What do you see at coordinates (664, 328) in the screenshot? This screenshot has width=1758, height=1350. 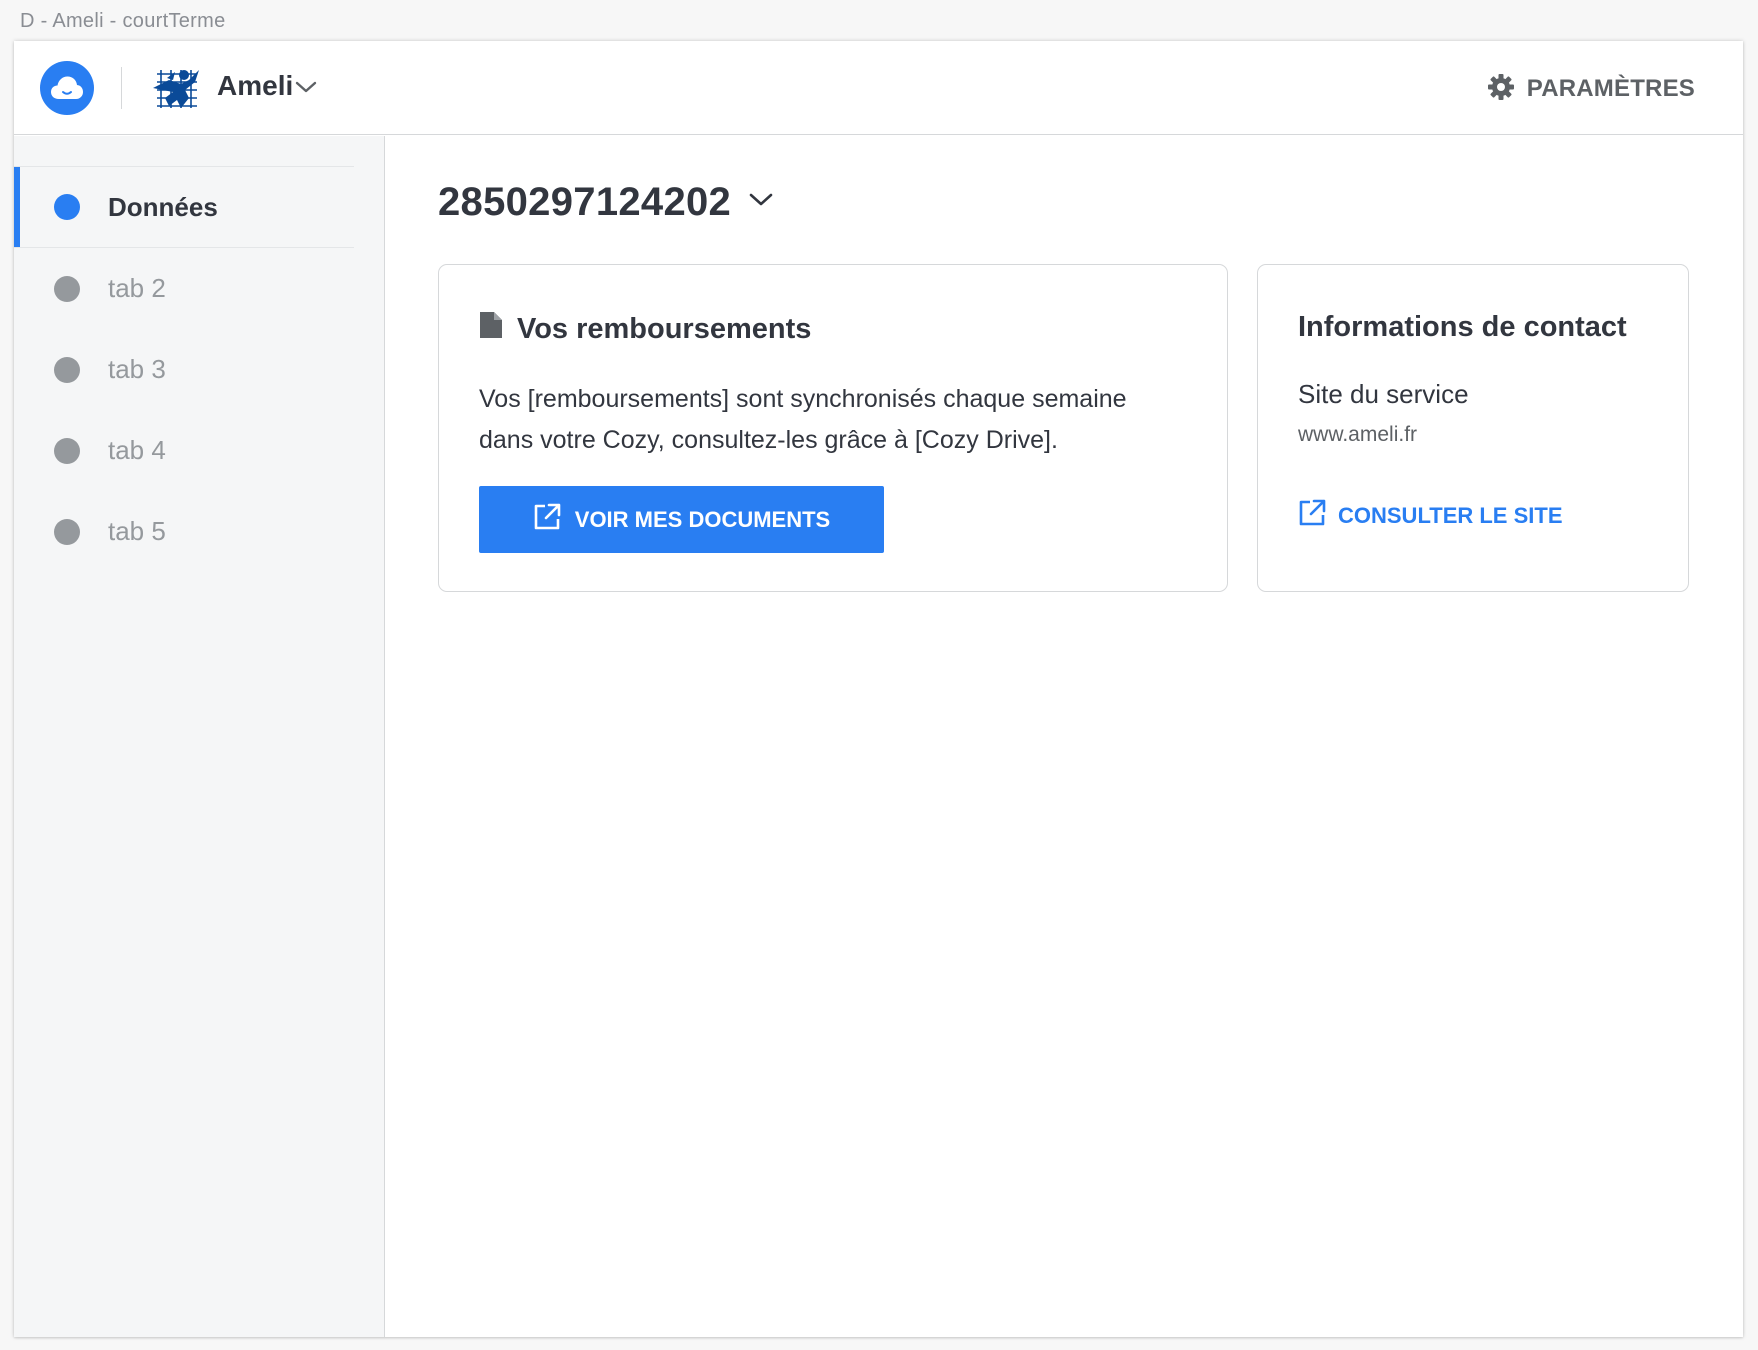 I see `card-title-text: Vos remboursements` at bounding box center [664, 328].